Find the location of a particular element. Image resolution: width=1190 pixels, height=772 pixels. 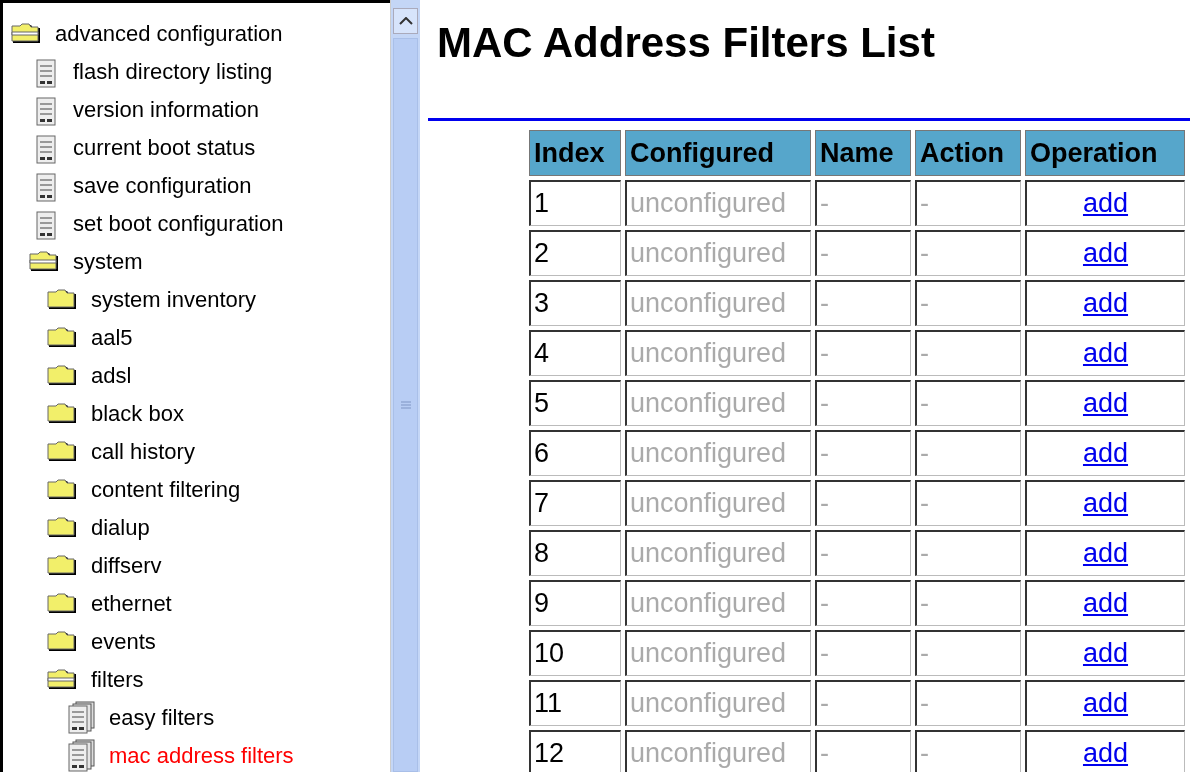

tree-item: call history is located at coordinates (143, 452).